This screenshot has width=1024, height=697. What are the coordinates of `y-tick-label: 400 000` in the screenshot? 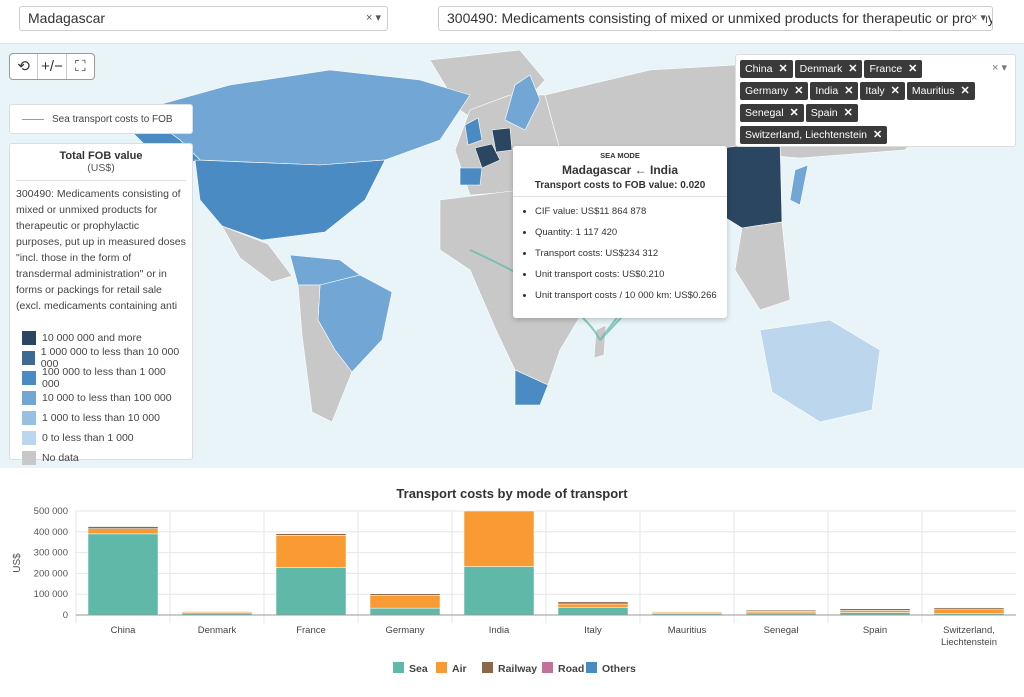 It's located at (51, 532).